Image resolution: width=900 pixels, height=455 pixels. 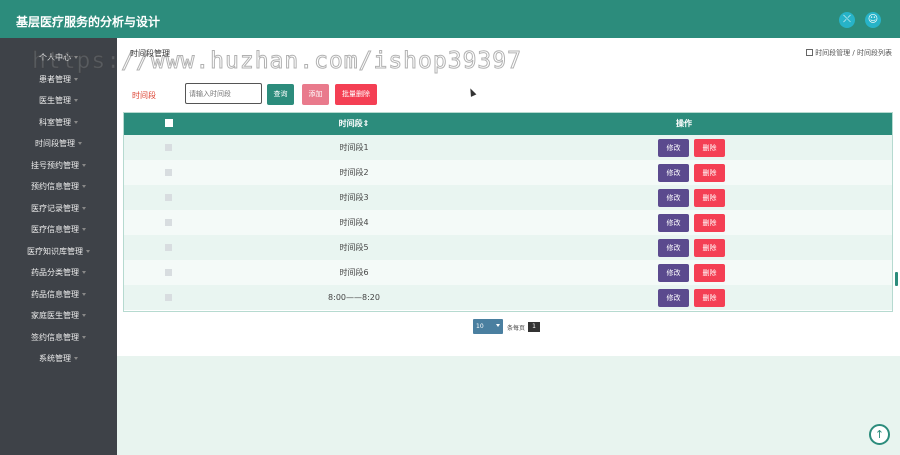 I want to click on sidebar-item-appointments: 预约信息管理, so click(x=58, y=187).